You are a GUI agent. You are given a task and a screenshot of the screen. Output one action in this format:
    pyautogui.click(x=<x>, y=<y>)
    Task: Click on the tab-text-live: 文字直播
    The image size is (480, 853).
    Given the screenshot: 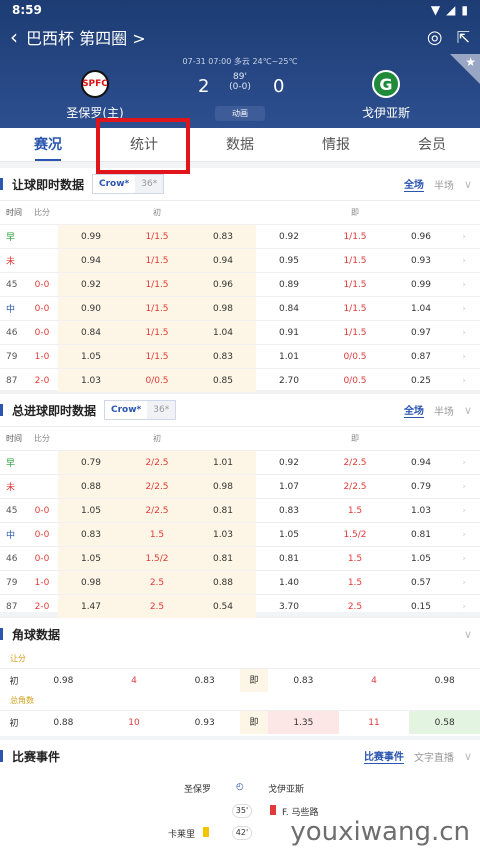 What is the action you would take?
    pyautogui.click(x=434, y=756)
    